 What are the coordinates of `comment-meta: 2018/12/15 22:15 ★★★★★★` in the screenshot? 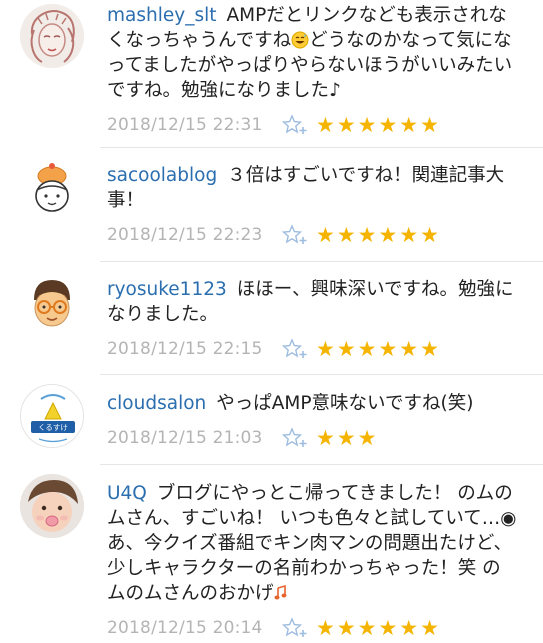 It's located at (313, 349).